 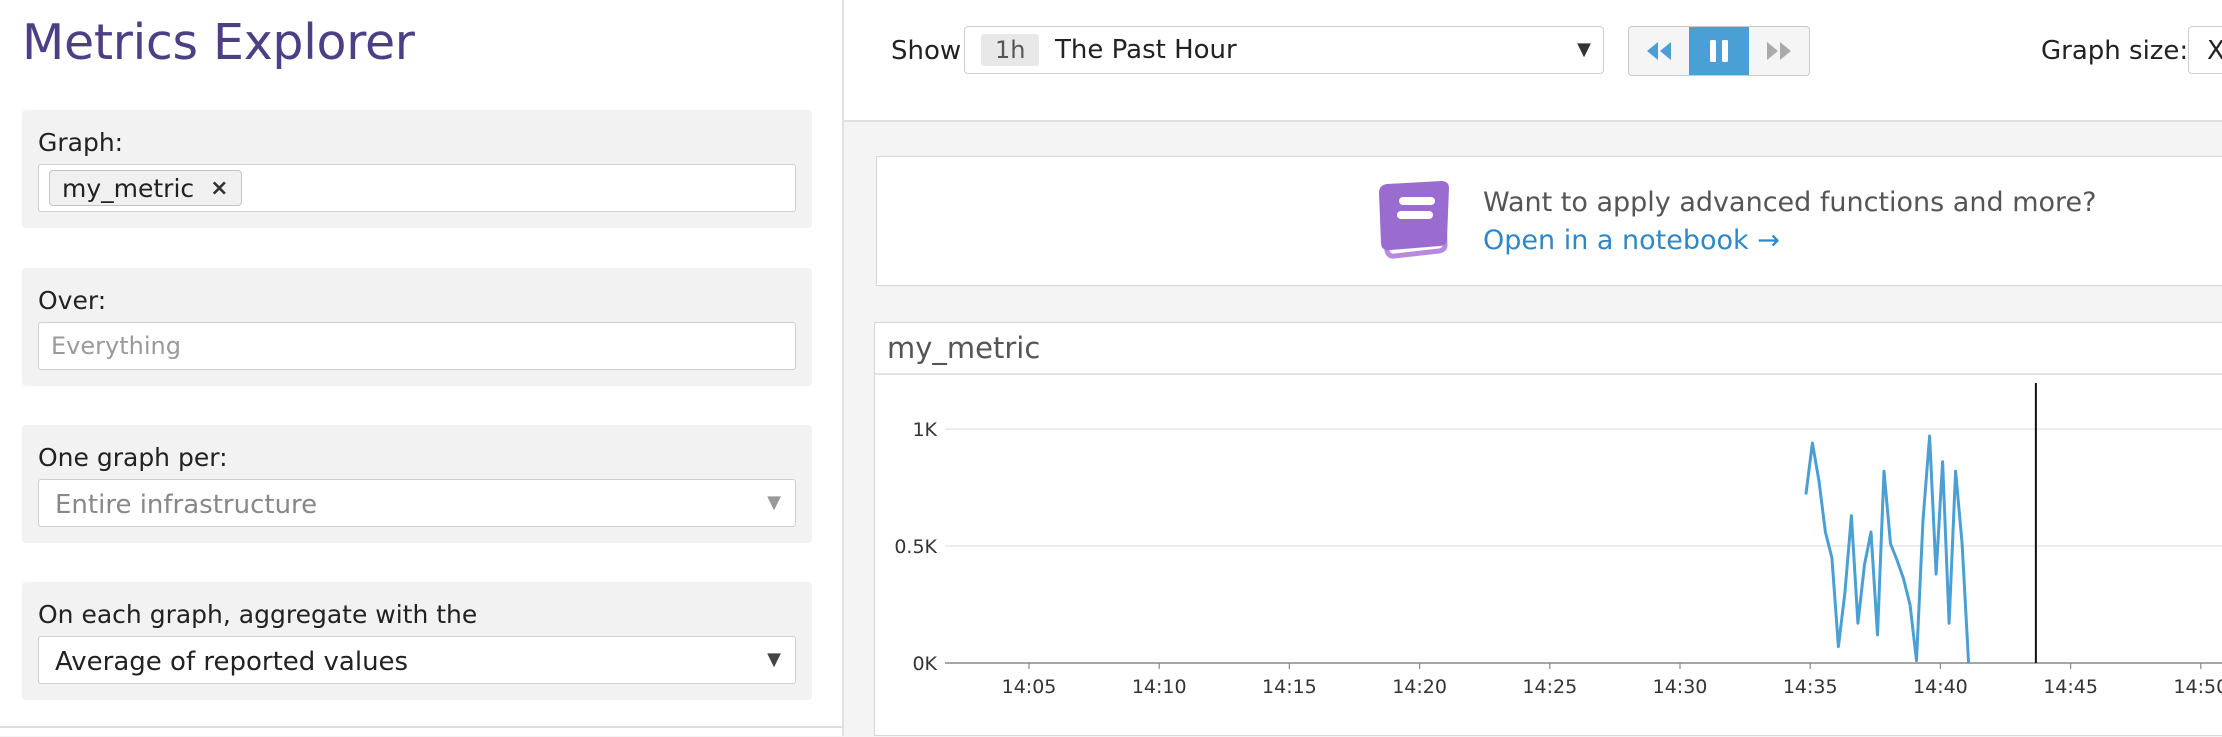 I want to click on playback-controls, so click(x=1719, y=51).